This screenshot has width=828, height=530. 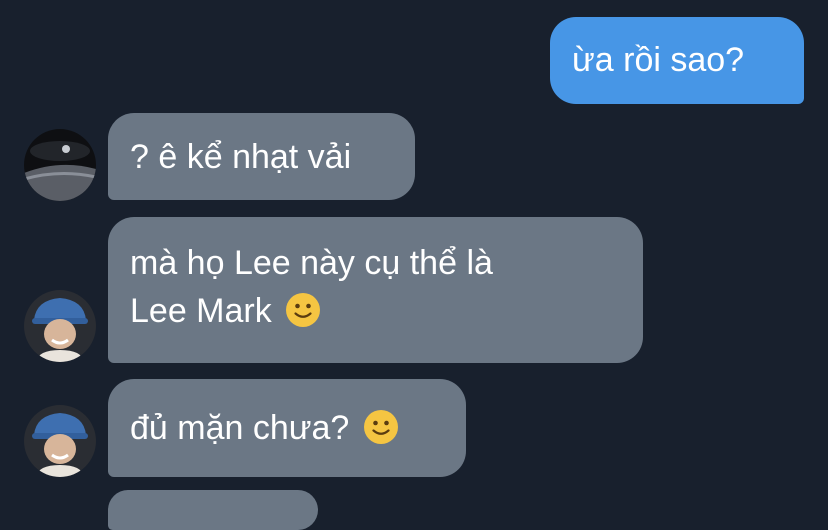 I want to click on incoming-message-bubble: đủ mặn chưa?, so click(x=287, y=428).